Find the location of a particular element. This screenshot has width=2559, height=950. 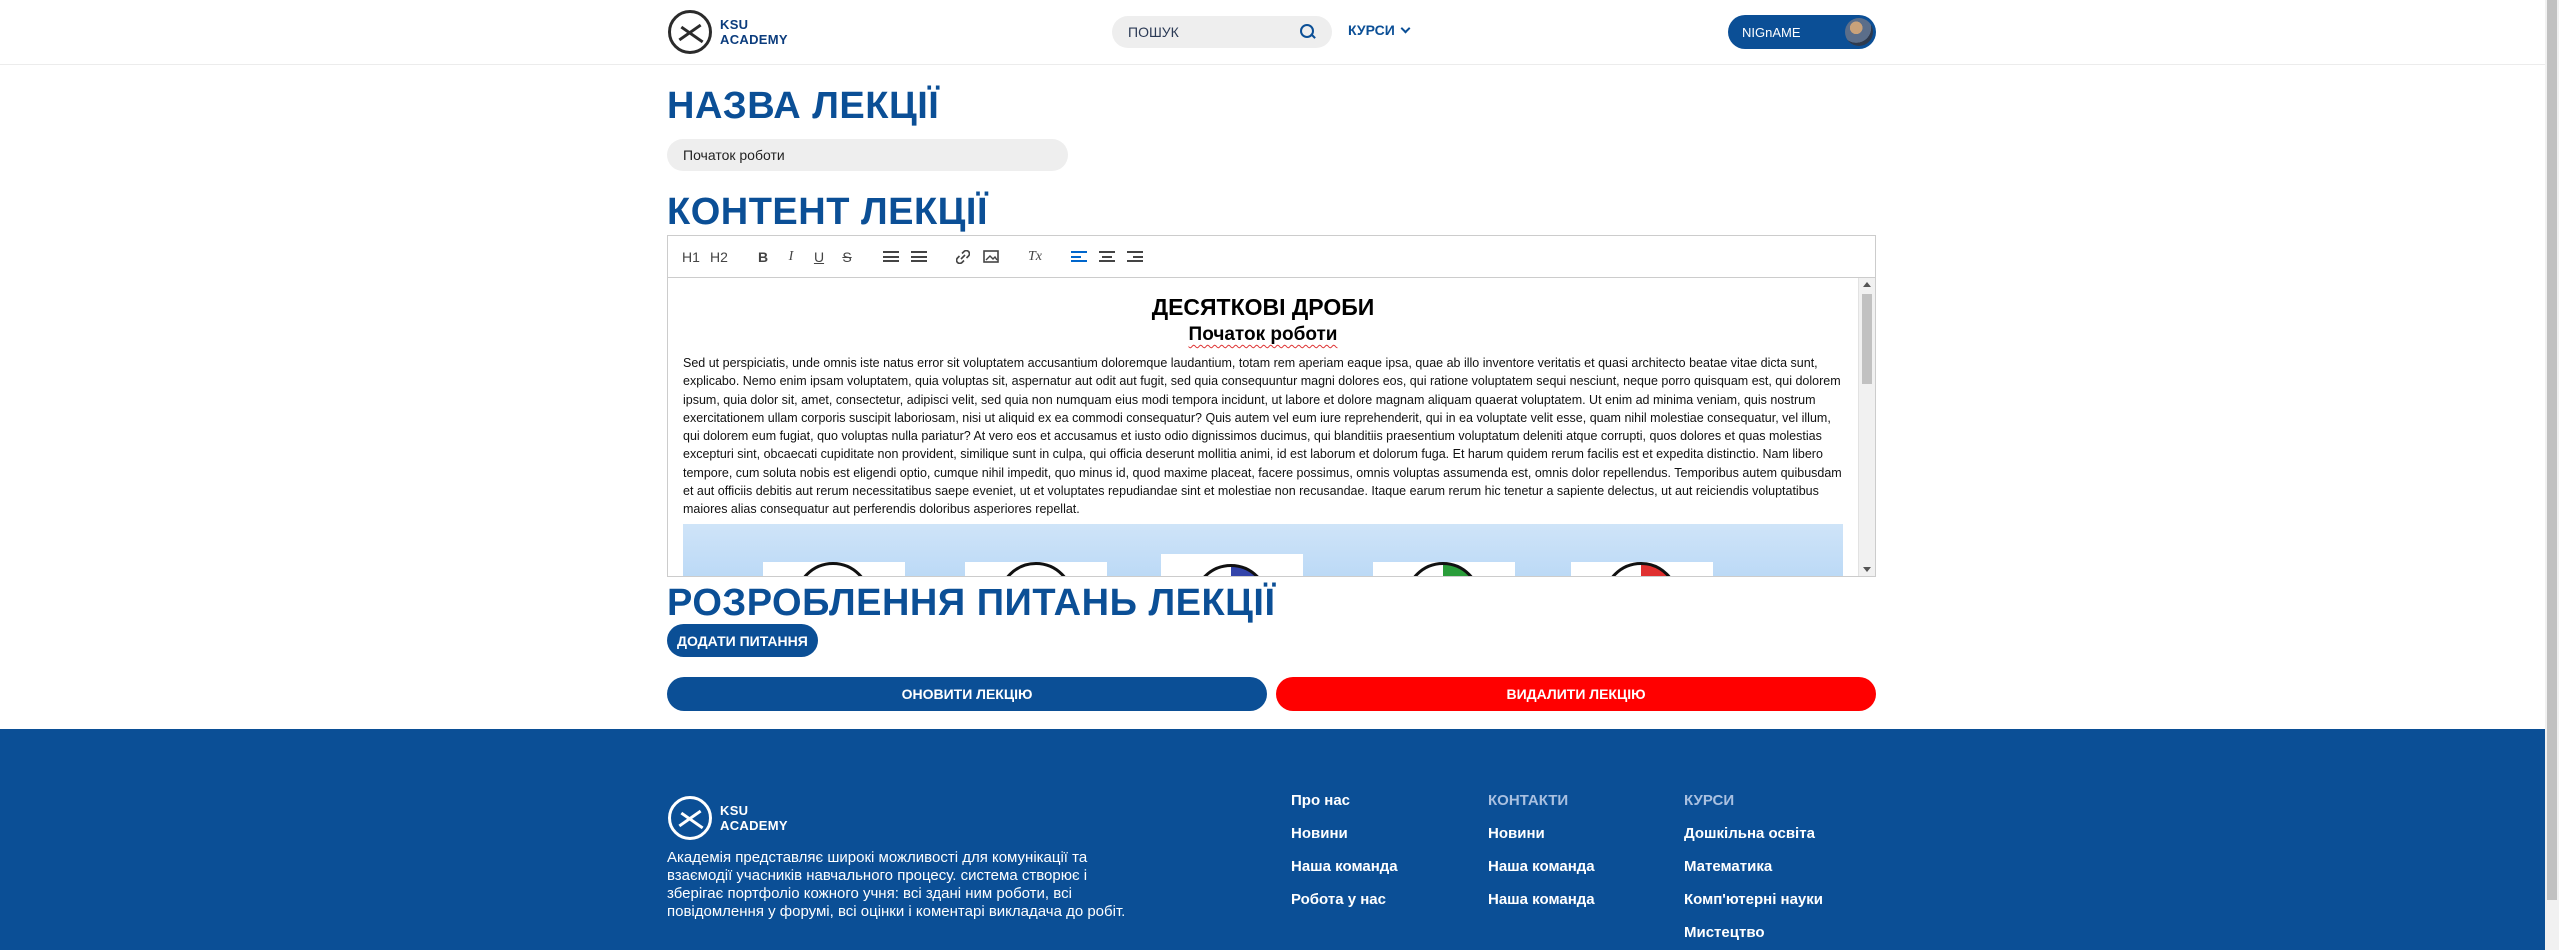

content-image is located at coordinates (1263, 549).